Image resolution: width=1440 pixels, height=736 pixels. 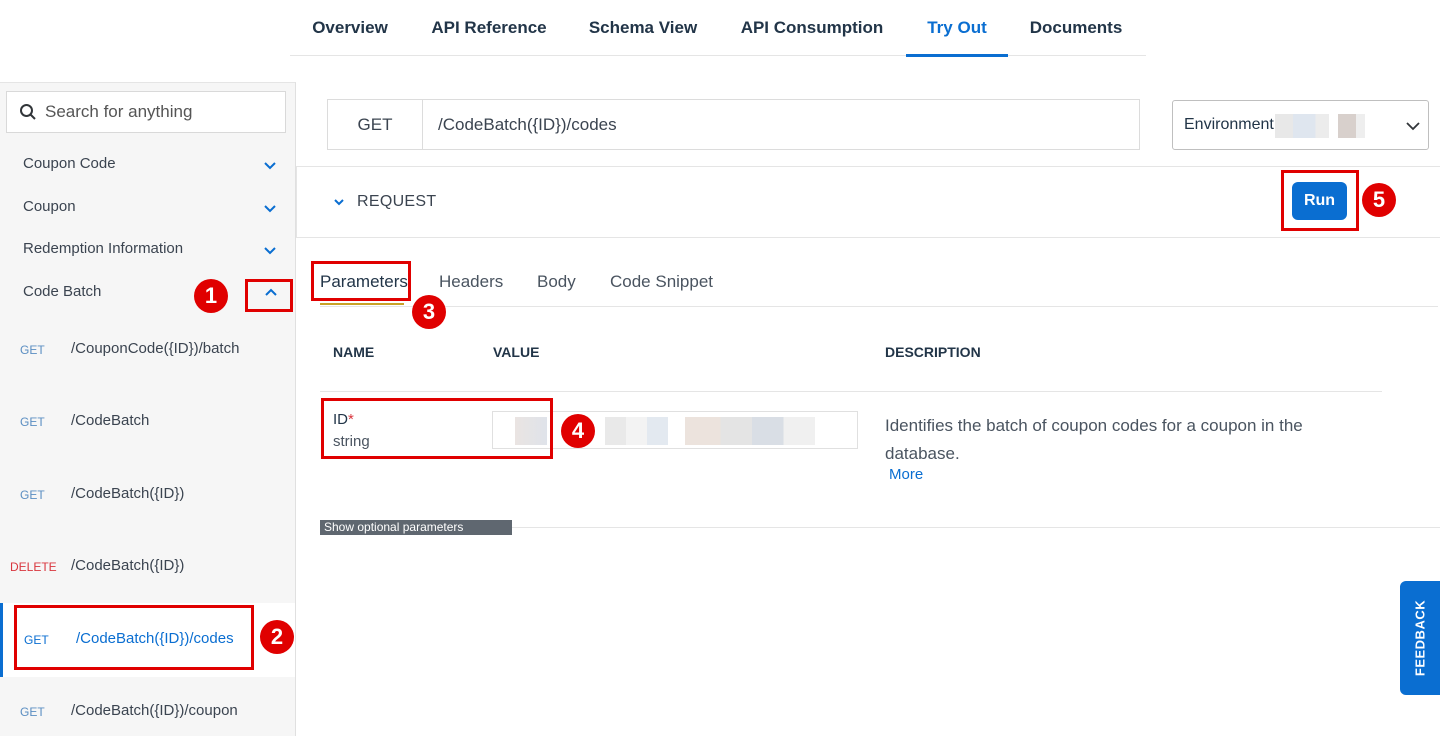 I want to click on sidebar-category-code-batch: Code Batch, so click(x=62, y=291).